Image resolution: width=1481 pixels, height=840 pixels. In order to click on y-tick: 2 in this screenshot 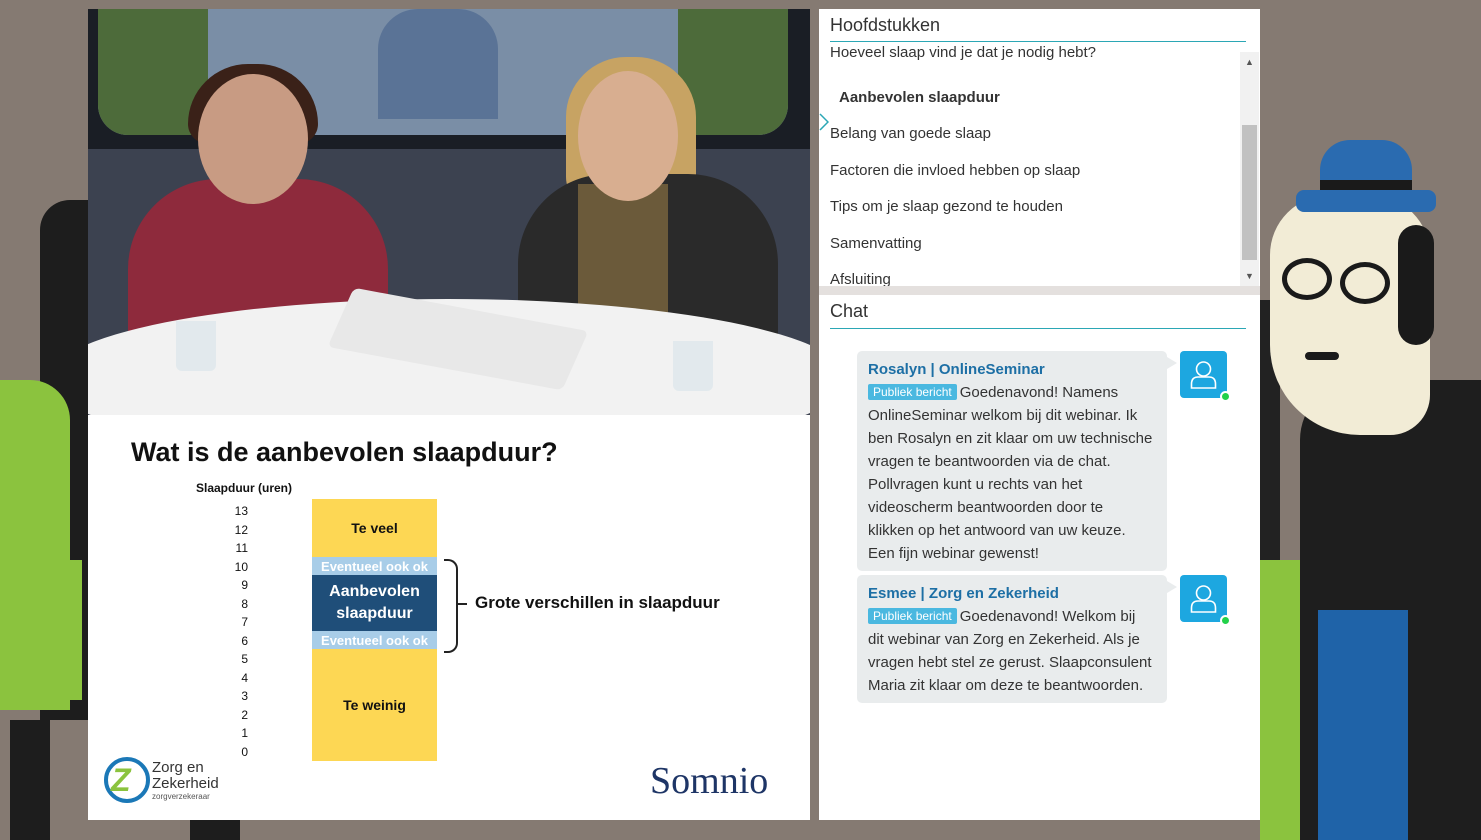, I will do `click(244, 715)`.